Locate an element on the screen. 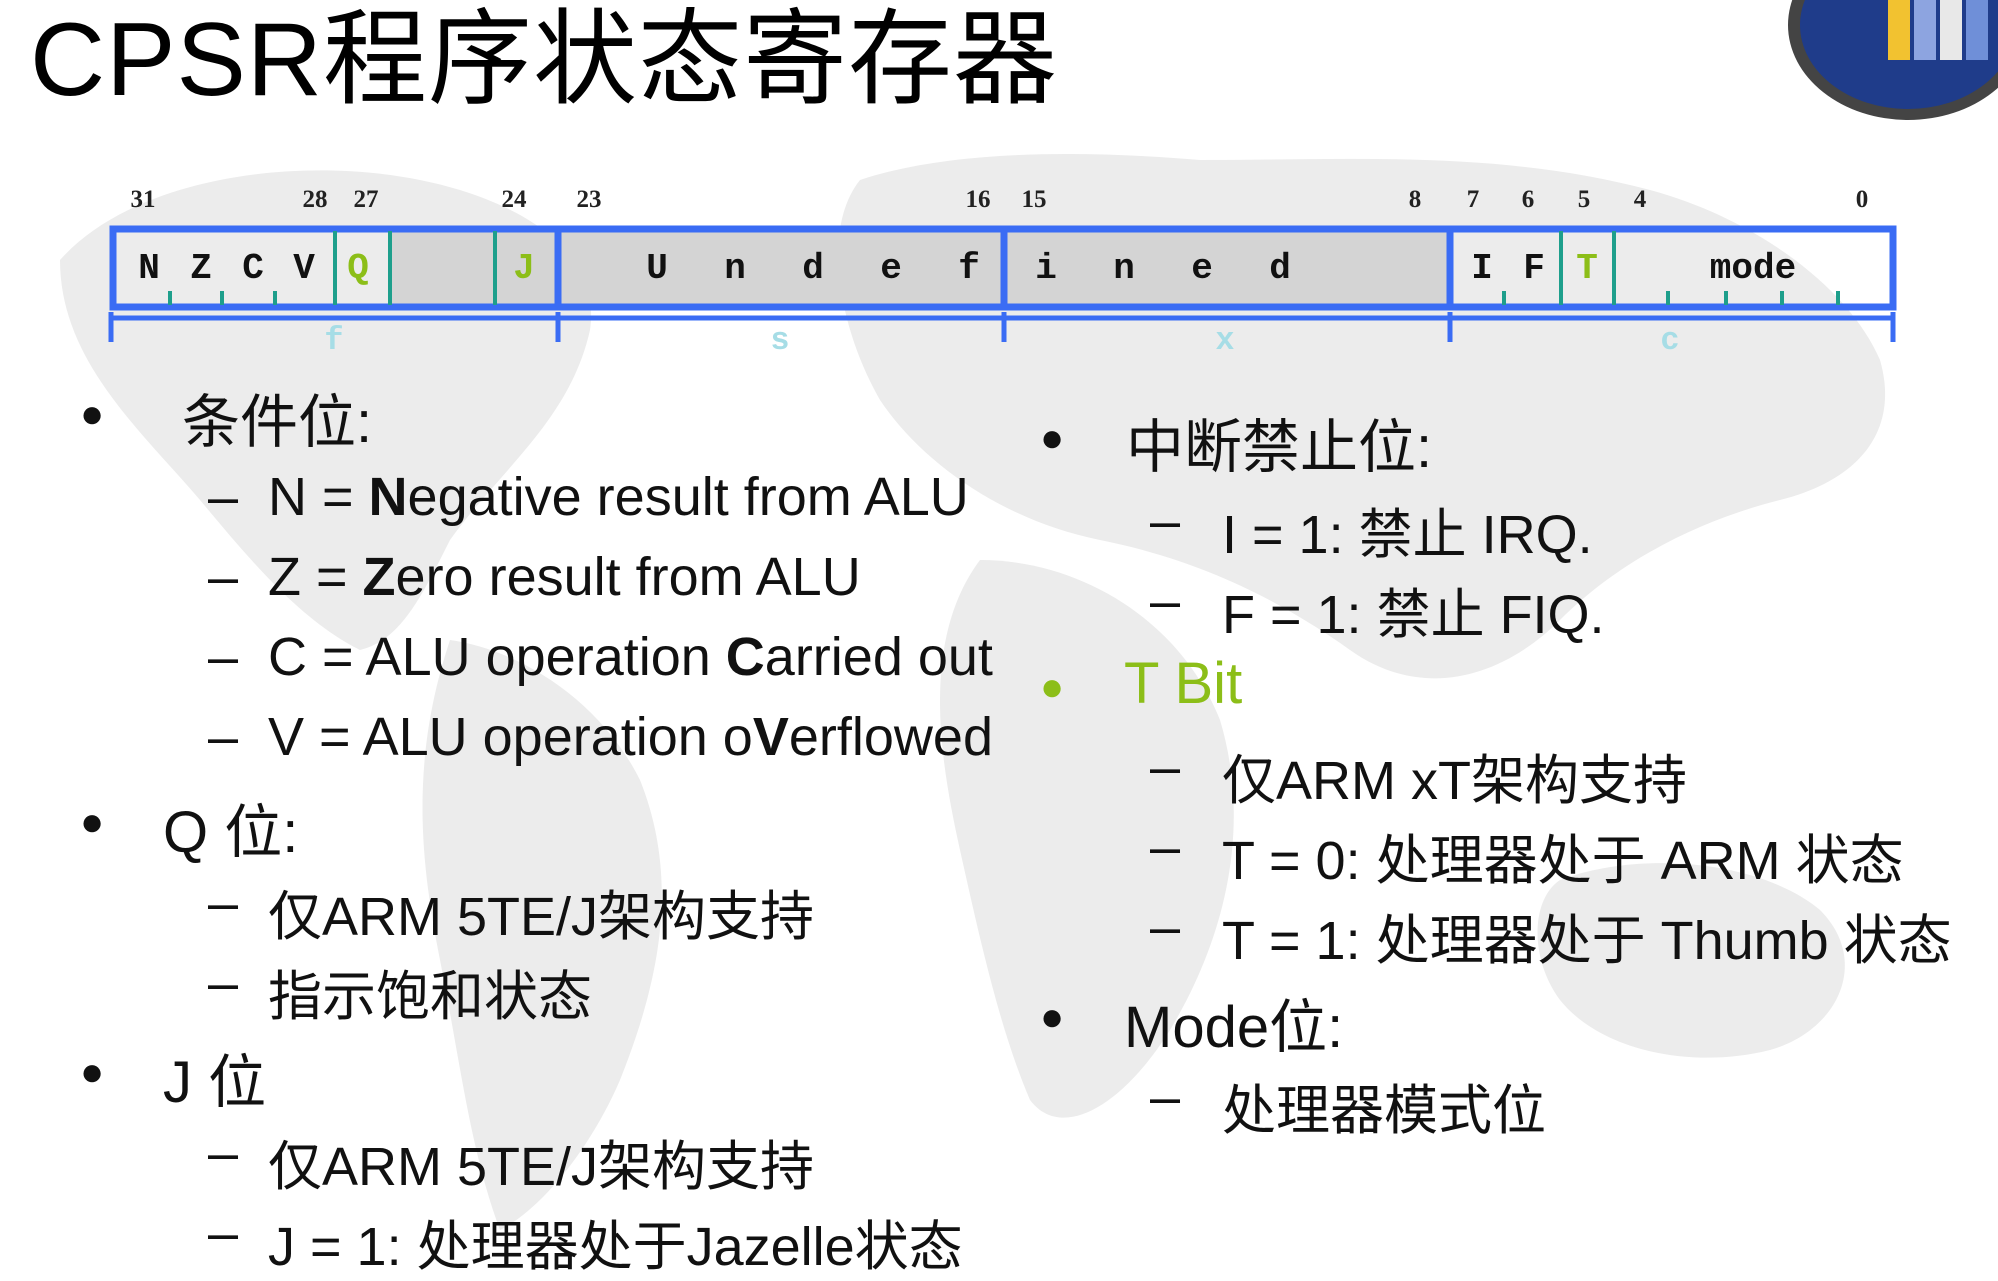 This screenshot has width=1998, height=1281. t-bit-item: 仅ARM xT架构支持 is located at coordinates (1454, 781).